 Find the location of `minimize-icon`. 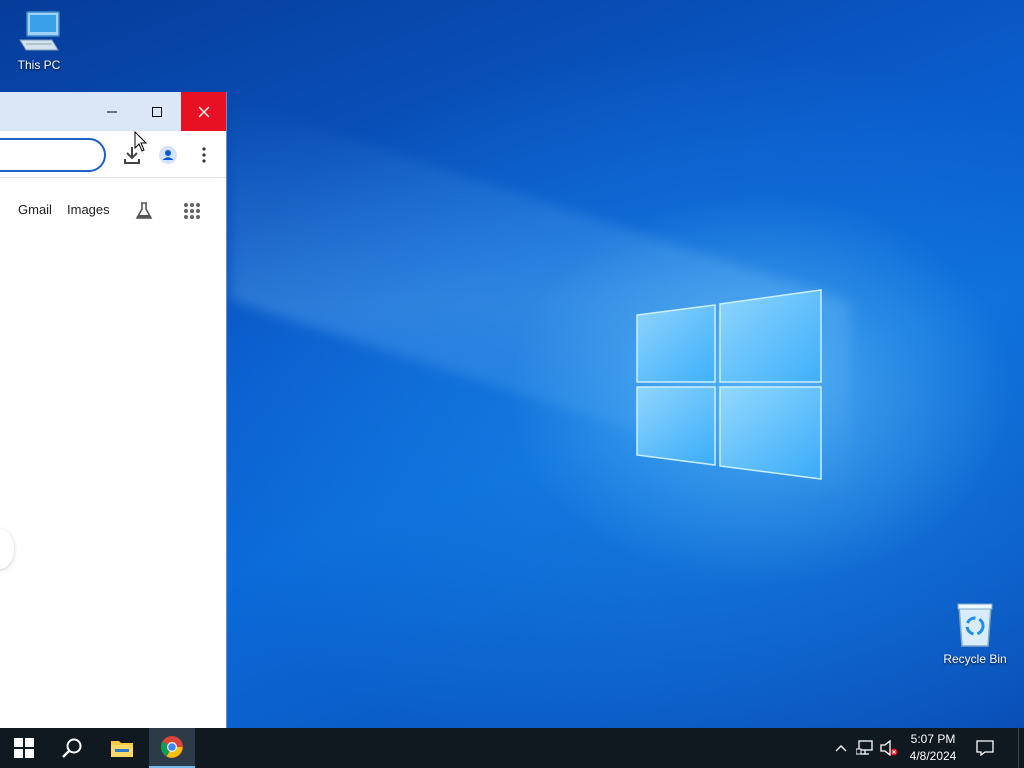

minimize-icon is located at coordinates (111, 111).